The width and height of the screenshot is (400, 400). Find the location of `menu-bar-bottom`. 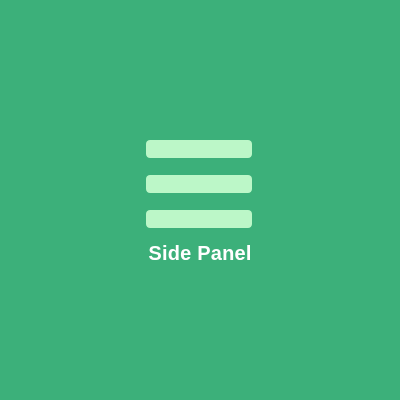

menu-bar-bottom is located at coordinates (199, 219).